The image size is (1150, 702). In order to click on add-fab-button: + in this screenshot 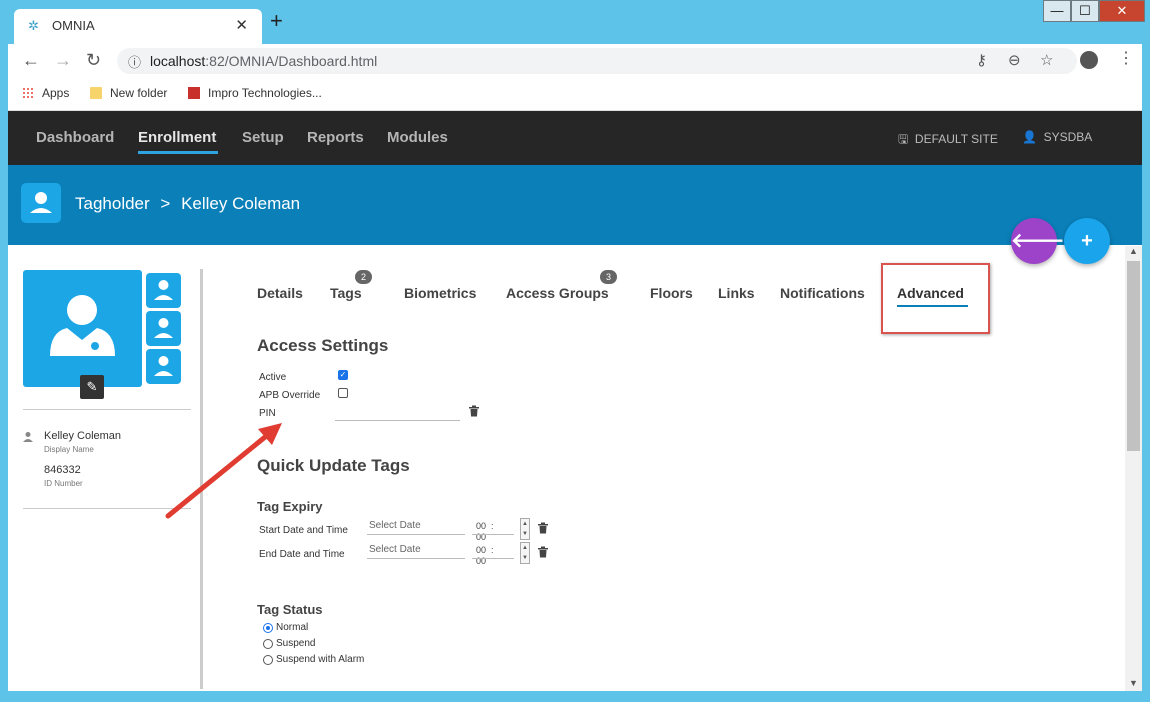, I will do `click(1087, 241)`.